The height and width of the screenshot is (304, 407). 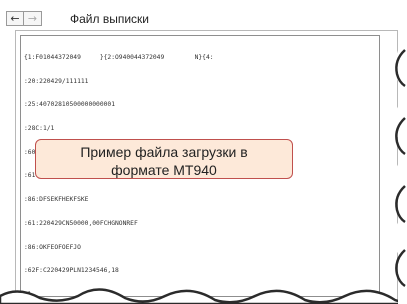 I want to click on forward-button: →, so click(x=33, y=18).